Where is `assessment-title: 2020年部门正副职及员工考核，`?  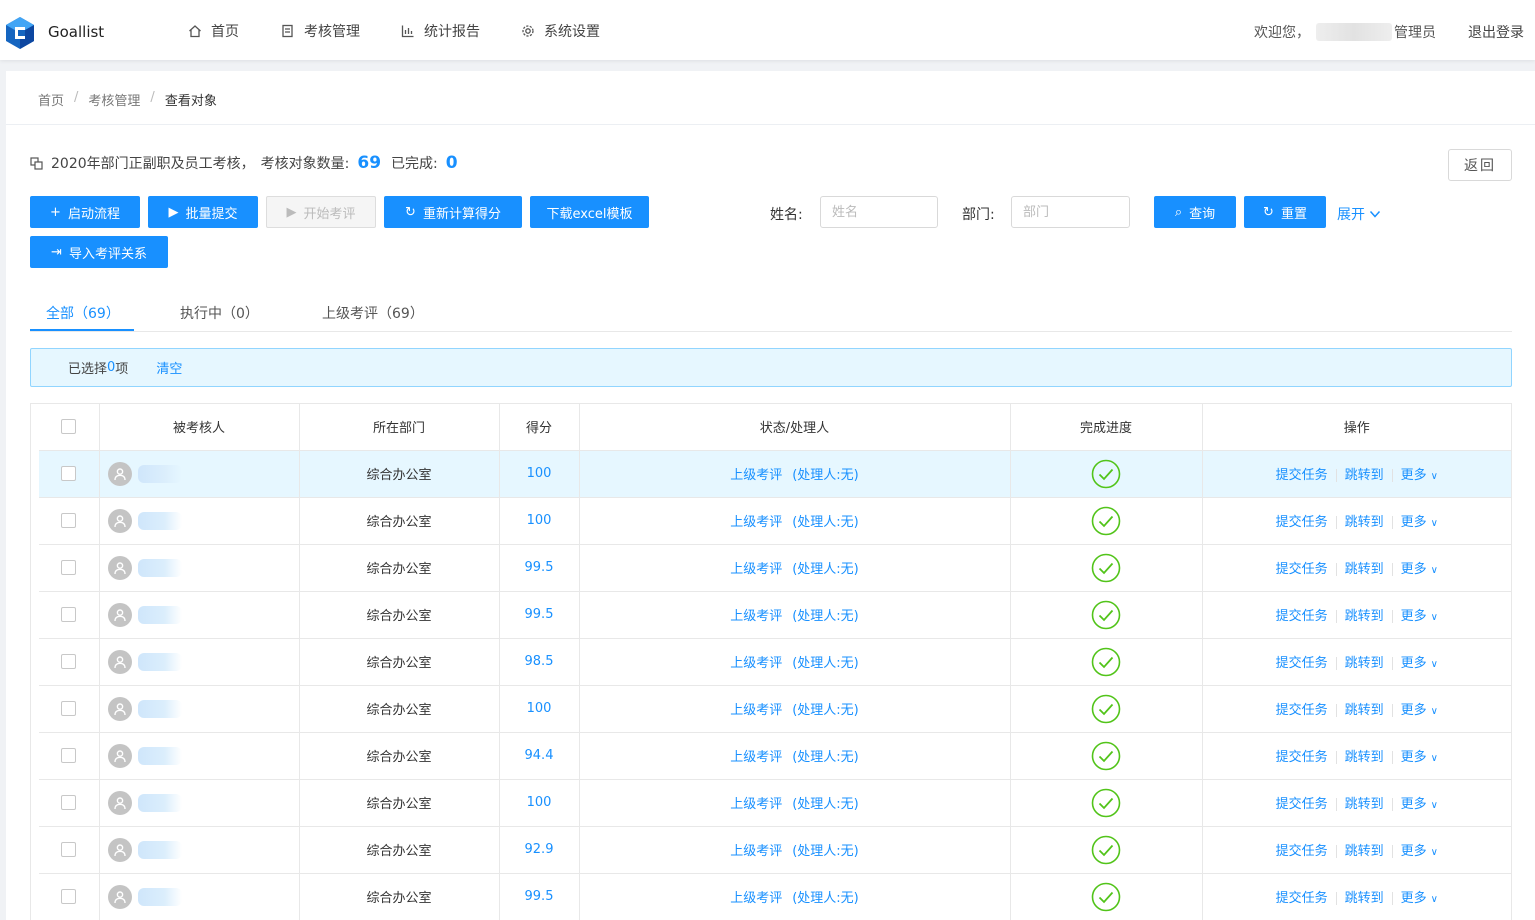
assessment-title: 2020年部门正副职及员工考核， is located at coordinates (153, 164).